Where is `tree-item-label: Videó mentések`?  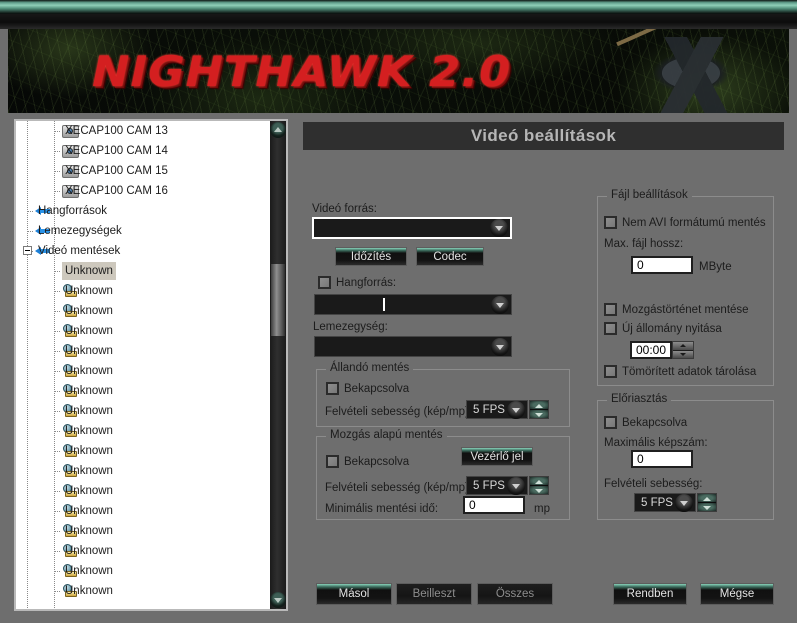
tree-item-label: Videó mentések is located at coordinates (79, 251).